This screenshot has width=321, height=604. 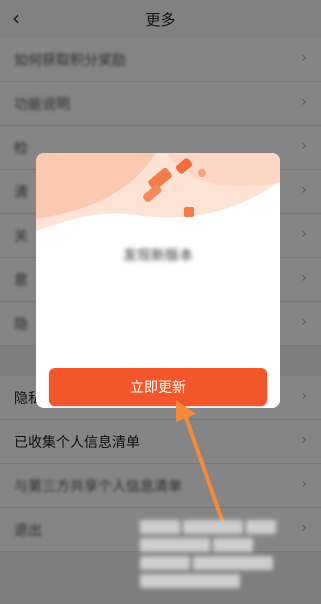 What do you see at coordinates (158, 387) in the screenshot?
I see `update-now-button: 立即更新` at bounding box center [158, 387].